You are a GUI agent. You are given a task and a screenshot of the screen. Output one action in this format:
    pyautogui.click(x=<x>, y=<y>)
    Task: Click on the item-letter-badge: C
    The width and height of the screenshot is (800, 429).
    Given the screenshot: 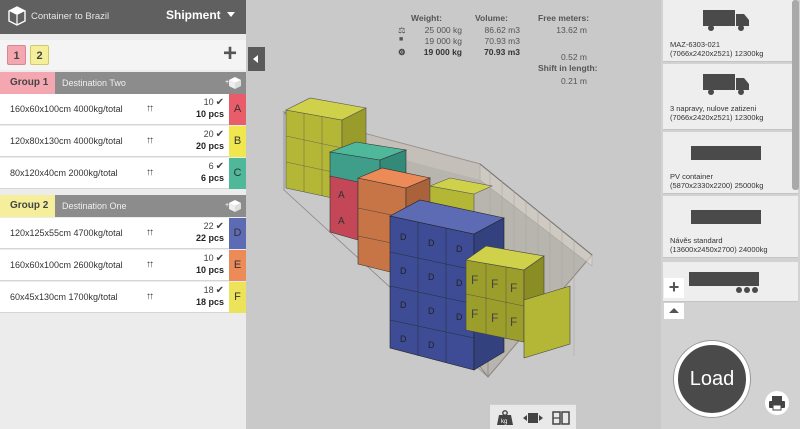 What is the action you would take?
    pyautogui.click(x=237, y=173)
    